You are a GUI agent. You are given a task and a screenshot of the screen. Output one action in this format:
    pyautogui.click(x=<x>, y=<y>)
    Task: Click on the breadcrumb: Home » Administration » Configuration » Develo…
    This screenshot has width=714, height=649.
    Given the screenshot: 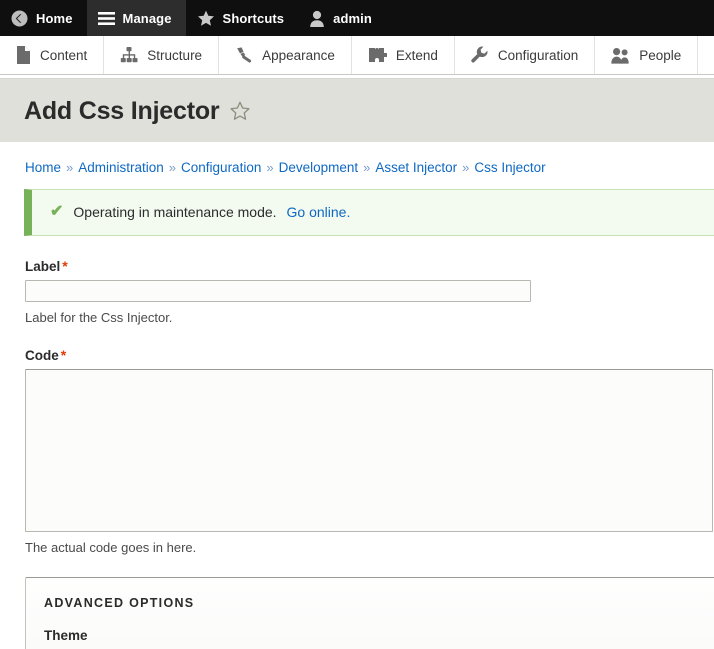 What is the action you would take?
    pyautogui.click(x=357, y=165)
    